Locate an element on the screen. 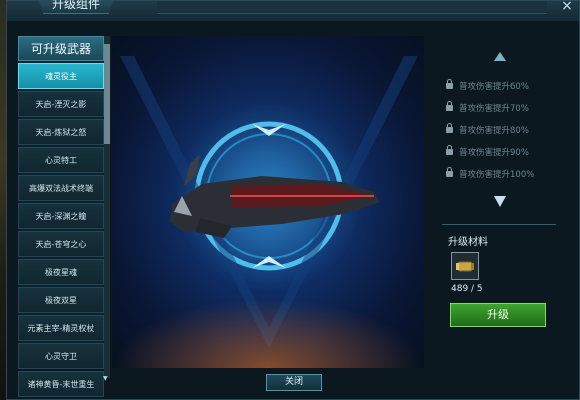 The height and width of the screenshot is (400, 580). attribute-label: 普攻伤害提升100% is located at coordinates (497, 175).